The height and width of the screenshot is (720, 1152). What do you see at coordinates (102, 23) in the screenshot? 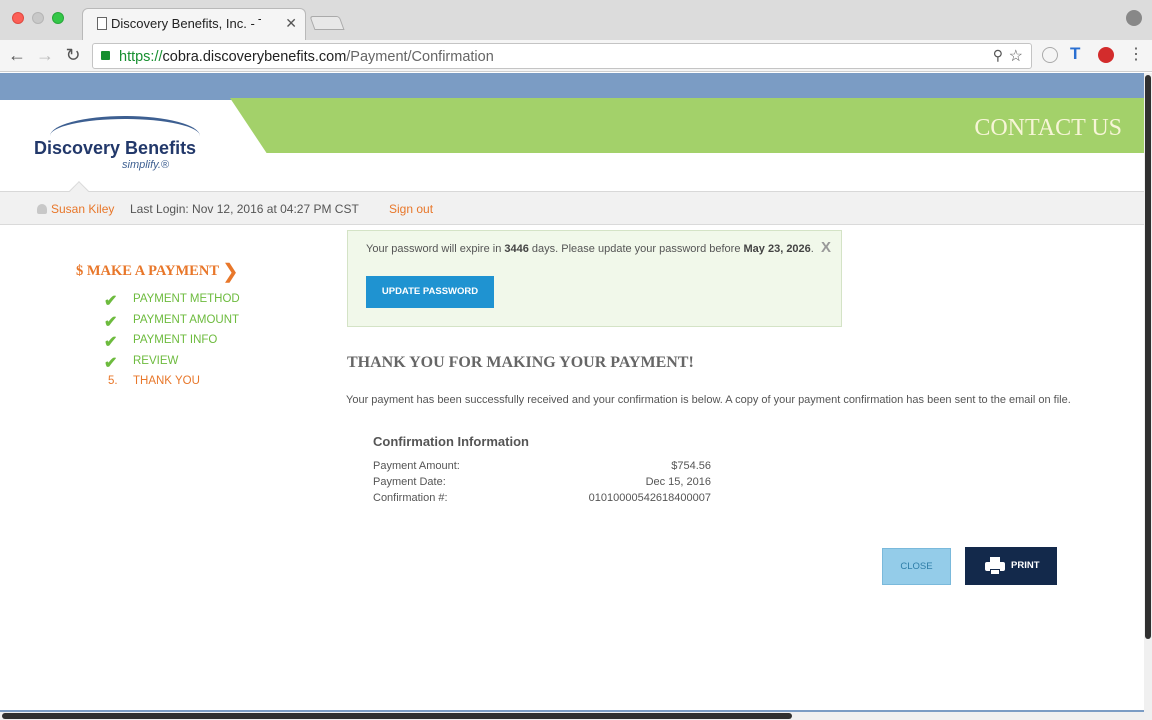
I see `page-icon` at bounding box center [102, 23].